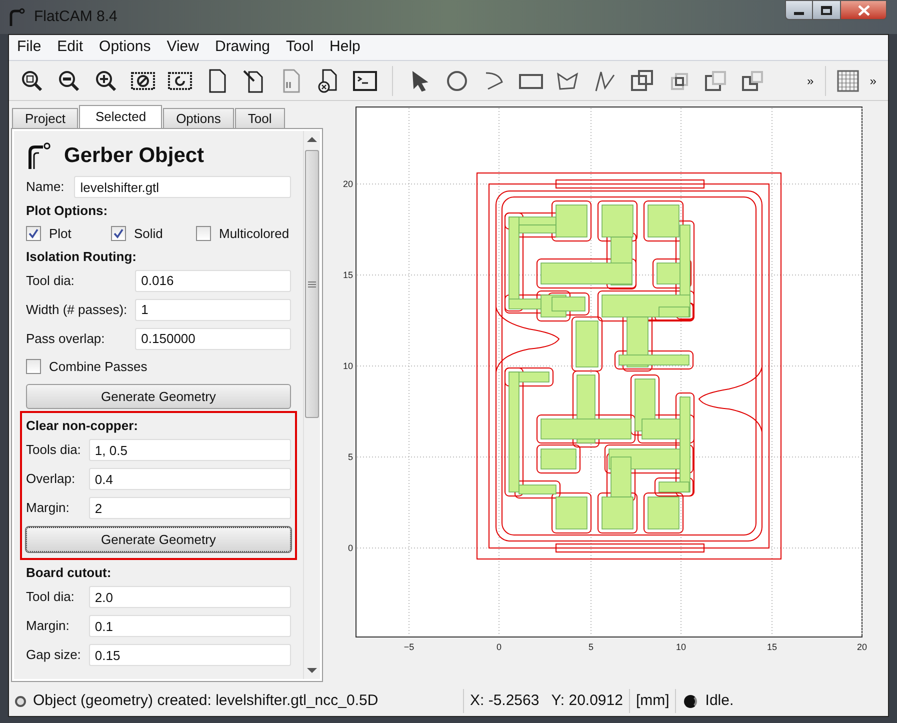  Describe the element at coordinates (70, 47) in the screenshot. I see `menu-item: Edit` at that location.